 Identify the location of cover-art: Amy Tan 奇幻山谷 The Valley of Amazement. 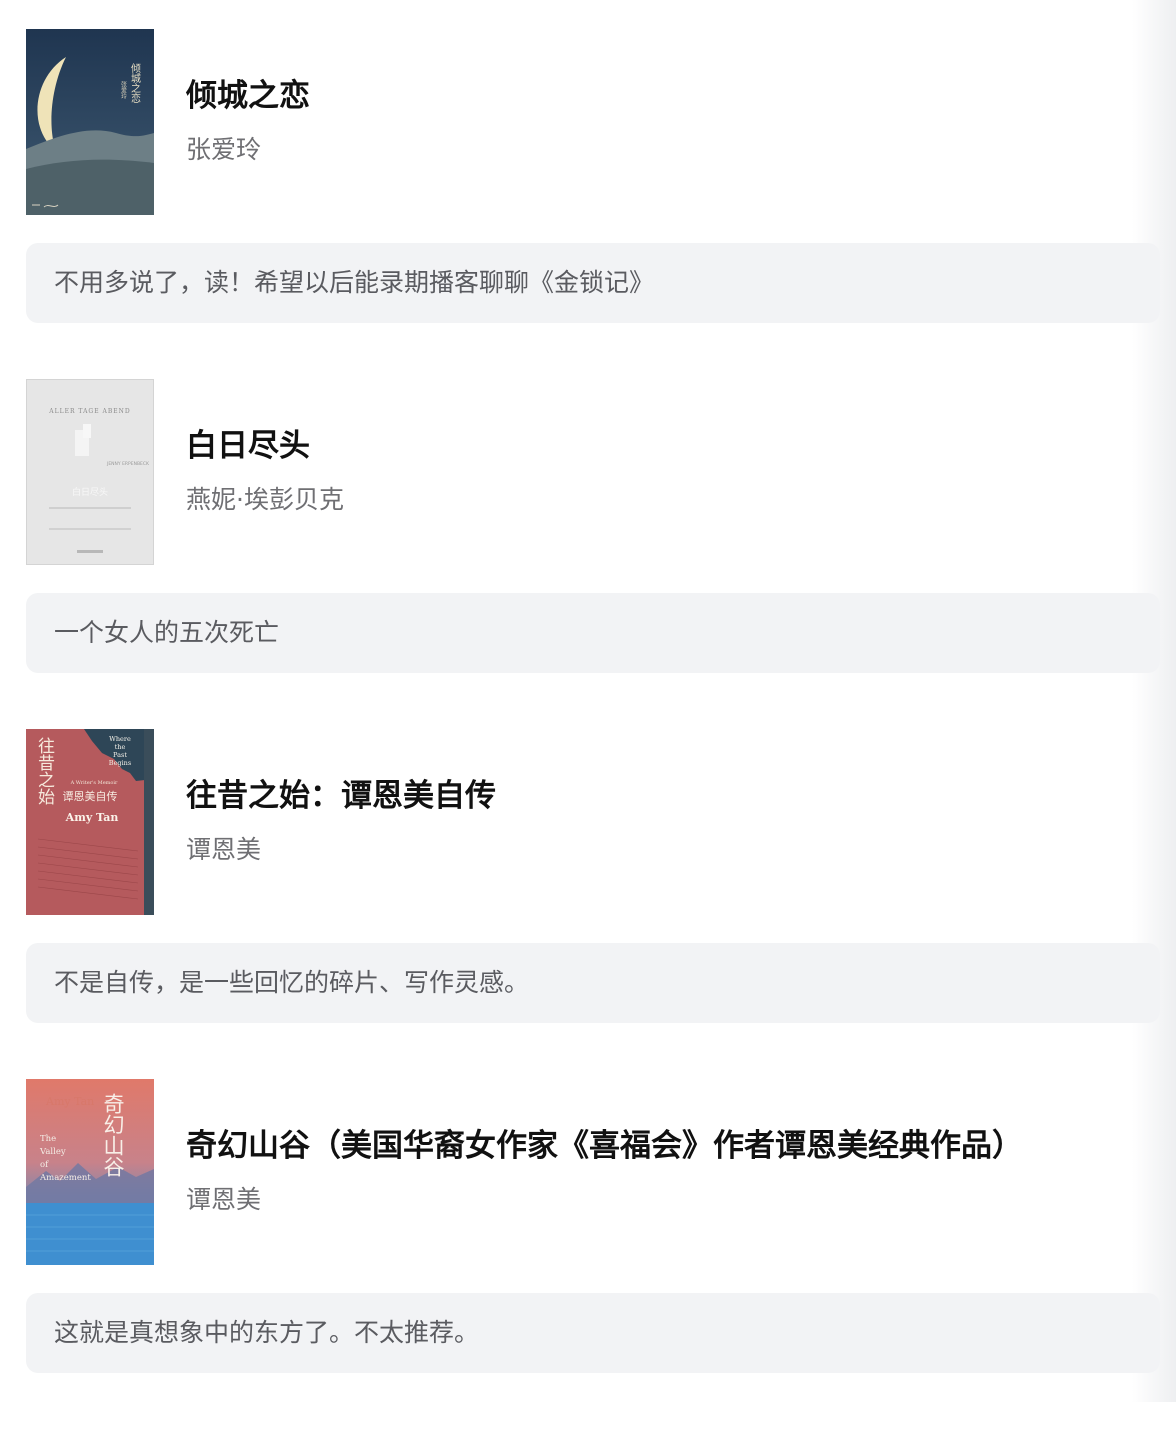
(90, 1172).